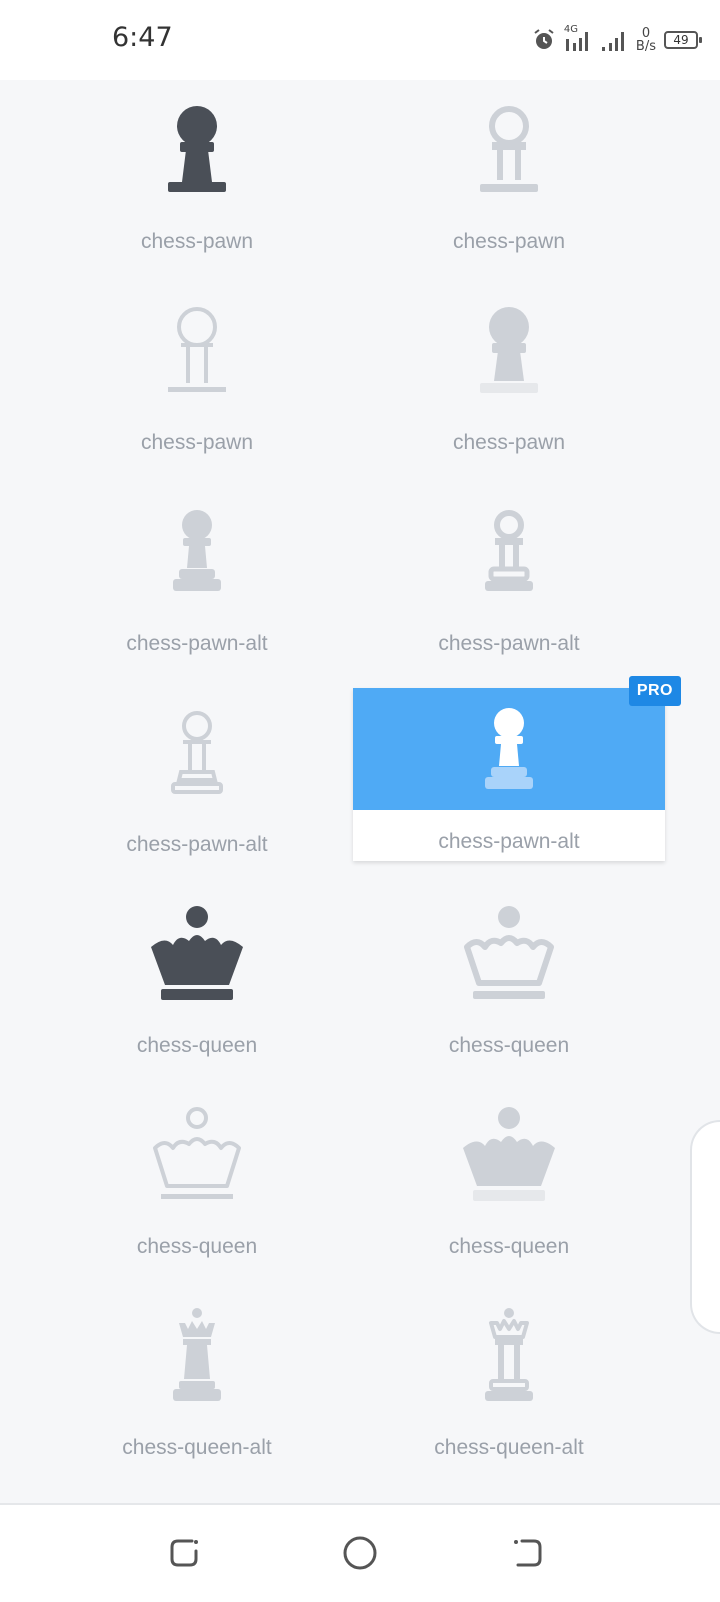 Image resolution: width=720 pixels, height=1602 pixels. What do you see at coordinates (142, 37) in the screenshot?
I see `status-time: 6:47` at bounding box center [142, 37].